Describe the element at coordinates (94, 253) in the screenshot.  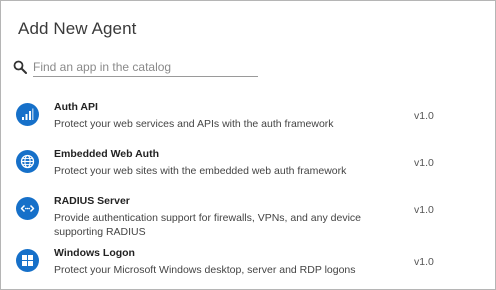
I see `agent-name: Windows Logon` at that location.